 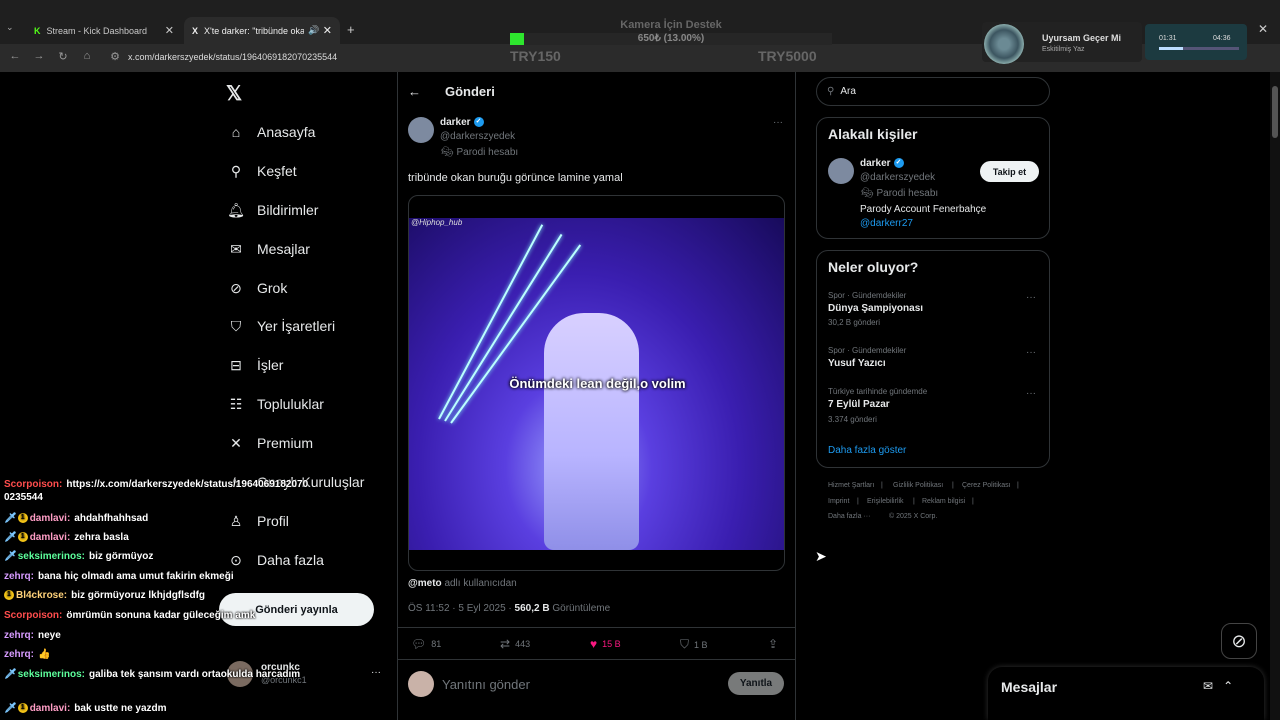 I want to click on nav-home: ⌂ Anasayfa, so click(x=271, y=132).